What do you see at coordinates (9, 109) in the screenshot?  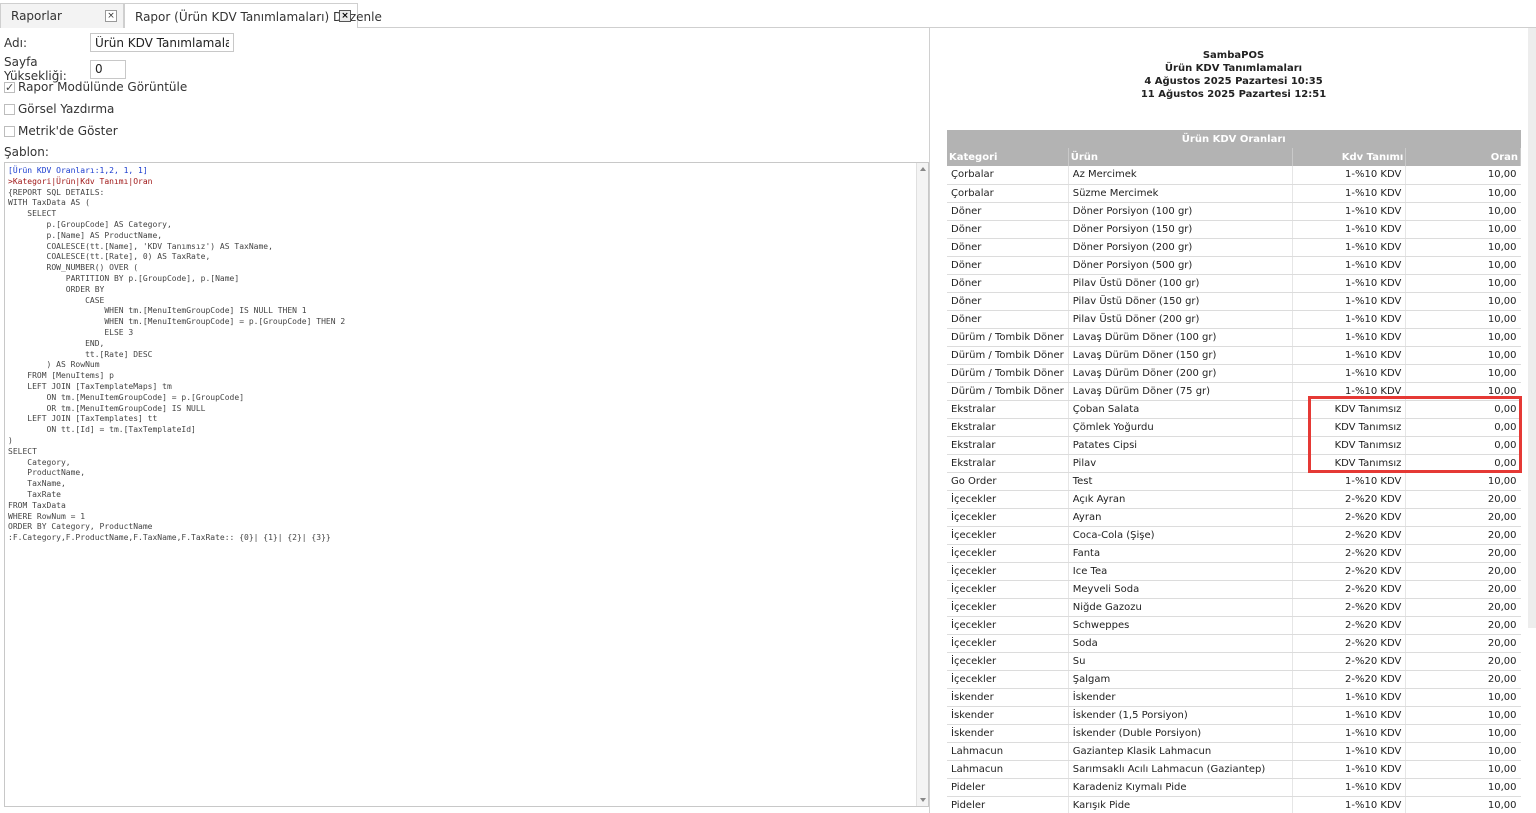 I see `visual-print-checkbox` at bounding box center [9, 109].